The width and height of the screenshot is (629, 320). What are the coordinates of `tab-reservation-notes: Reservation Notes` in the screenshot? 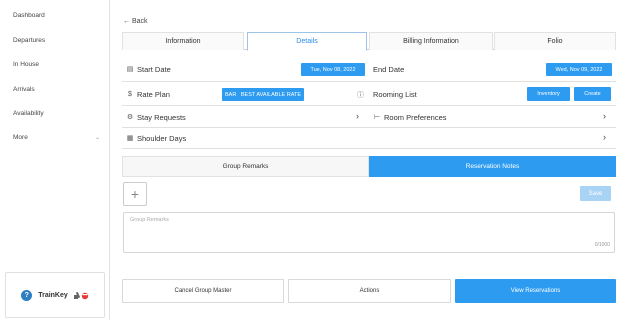 It's located at (492, 166).